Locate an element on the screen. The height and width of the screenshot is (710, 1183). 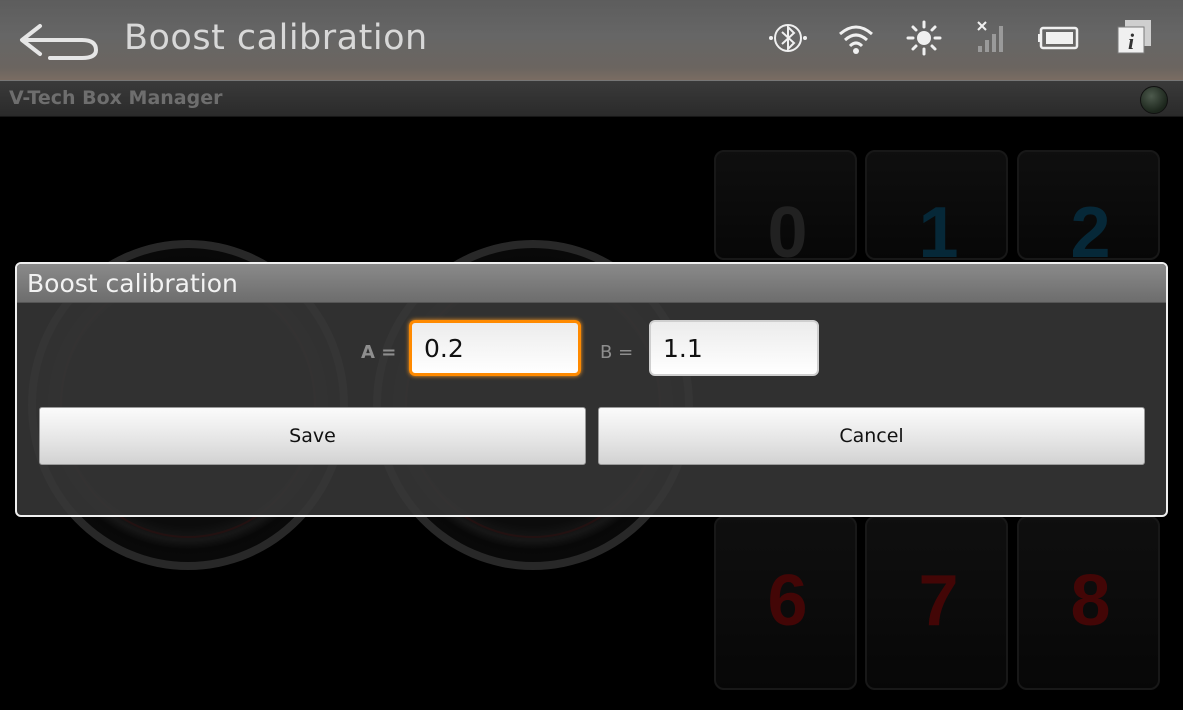
label-a: A = is located at coordinates (379, 352).